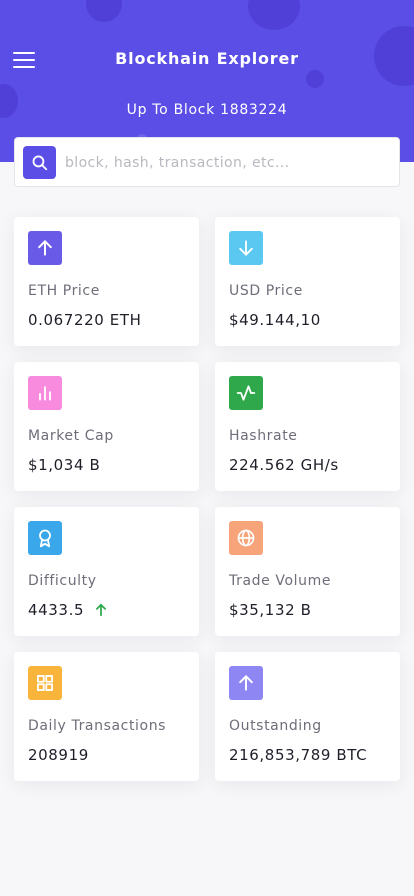 This screenshot has height=896, width=414. I want to click on stat-card-market-cap: Market Cap $1,034 B, so click(106, 426).